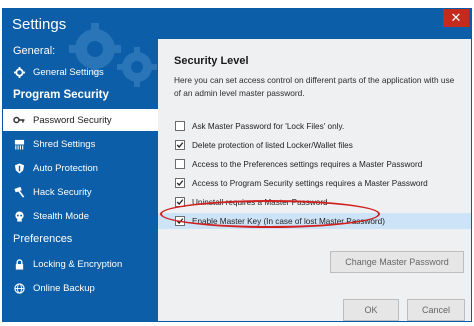 The height and width of the screenshot is (326, 474). I want to click on cancel-button: Cancel, so click(436, 310).